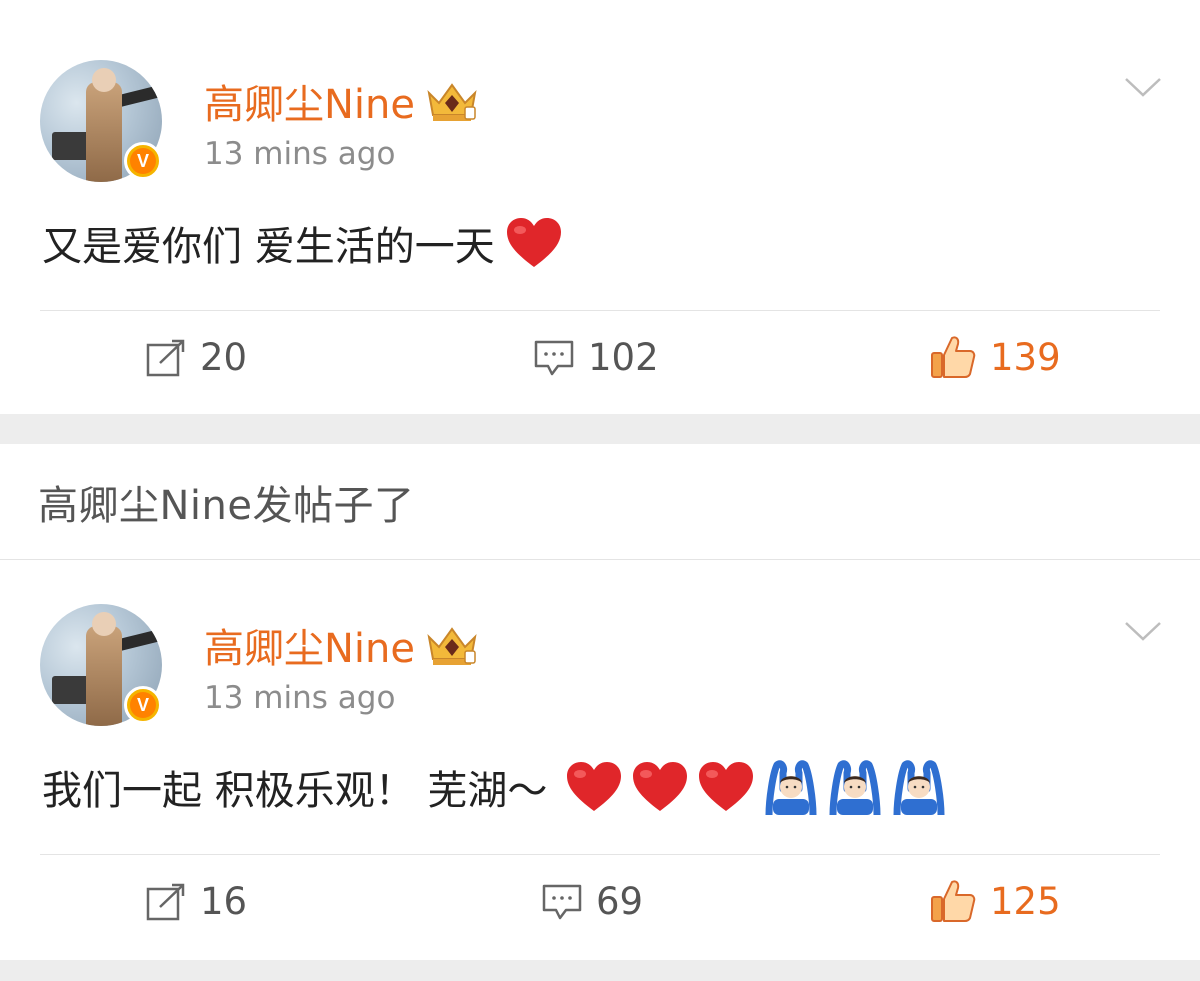 Image resolution: width=1200 pixels, height=981 pixels. I want to click on like-count: 125, so click(1025, 901).